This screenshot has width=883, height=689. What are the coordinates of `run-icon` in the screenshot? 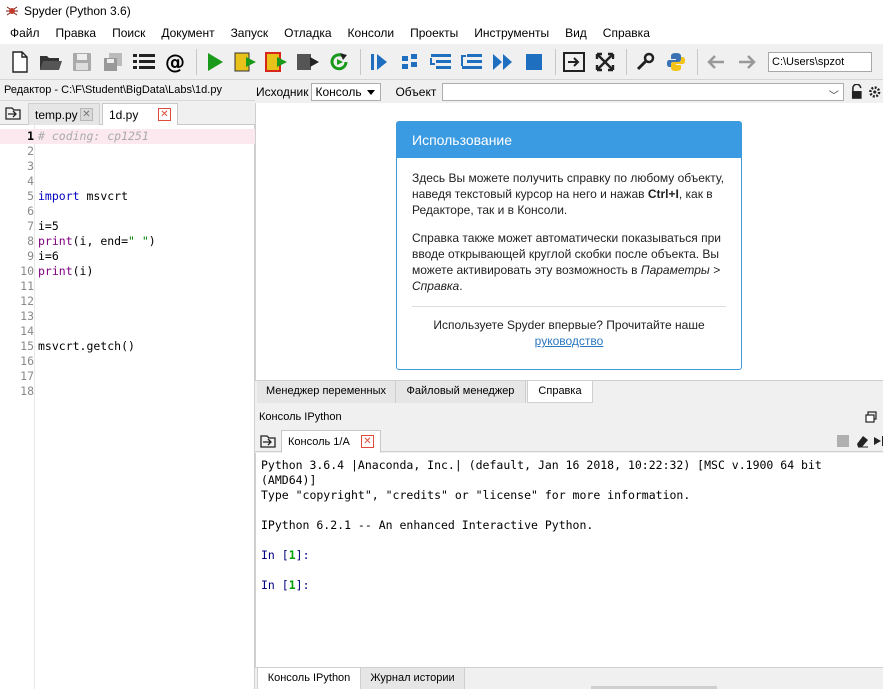 It's located at (215, 62).